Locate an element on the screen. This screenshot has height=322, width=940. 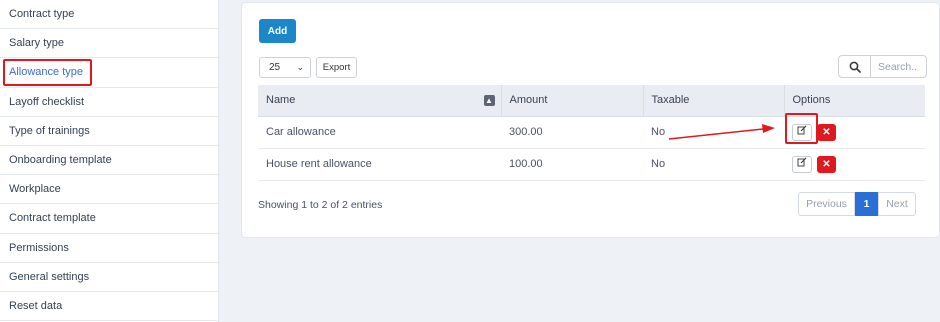
sidebar-item-contract-type: Contract type is located at coordinates (109, 15).